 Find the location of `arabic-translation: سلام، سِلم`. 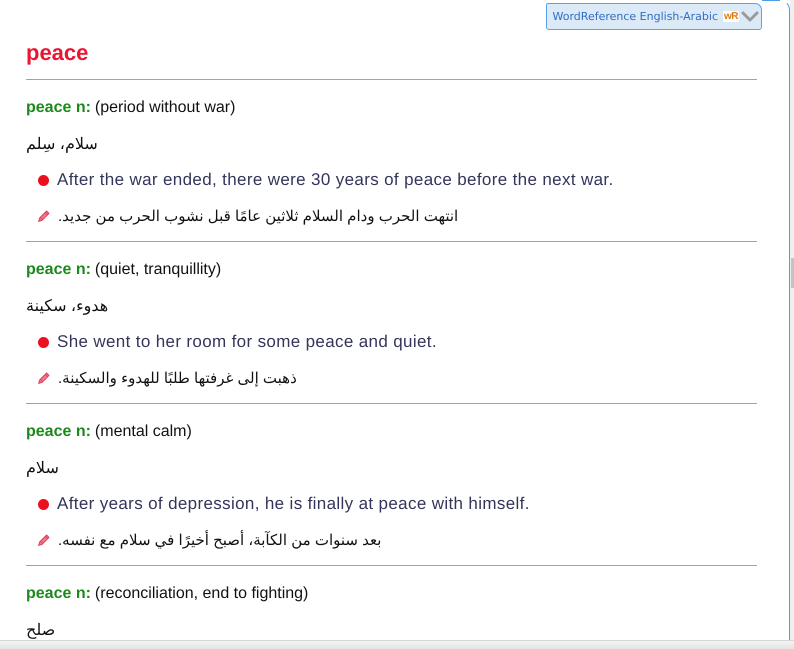

arabic-translation: سلام، سِلم is located at coordinates (62, 144).